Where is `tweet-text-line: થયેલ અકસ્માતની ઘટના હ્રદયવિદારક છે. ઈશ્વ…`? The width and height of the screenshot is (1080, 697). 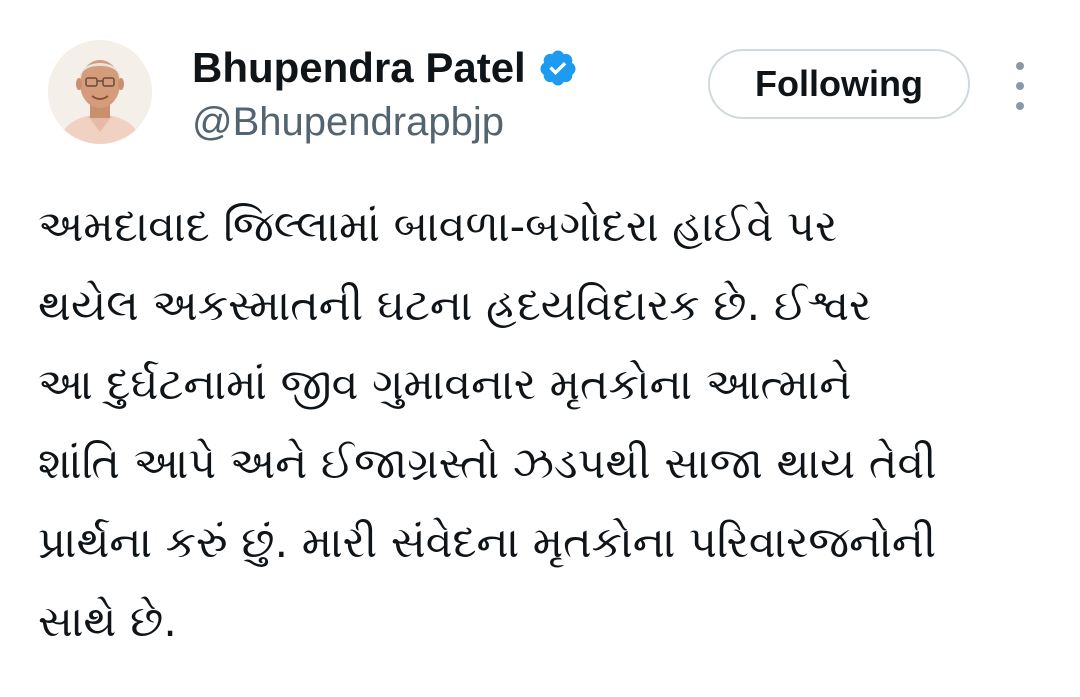 tweet-text-line: થયેલ અકસ્માતની ઘટના હ્રદયવિદારક છે. ઈશ્વ… is located at coordinates (455, 306).